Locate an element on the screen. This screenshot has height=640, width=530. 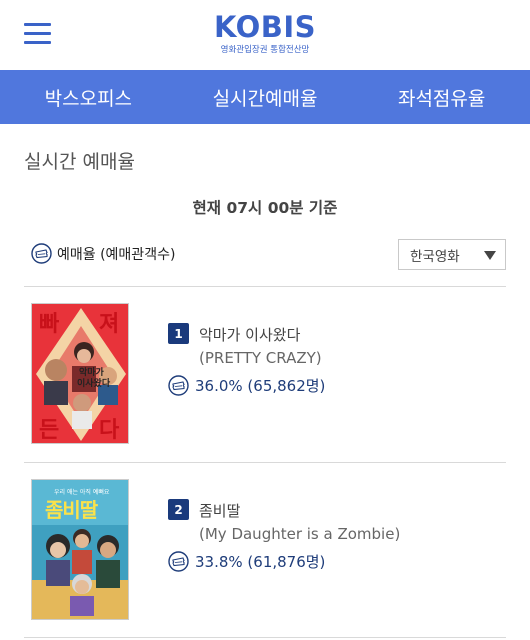
rate-text: 33.8% (61,876명) is located at coordinates (260, 562).